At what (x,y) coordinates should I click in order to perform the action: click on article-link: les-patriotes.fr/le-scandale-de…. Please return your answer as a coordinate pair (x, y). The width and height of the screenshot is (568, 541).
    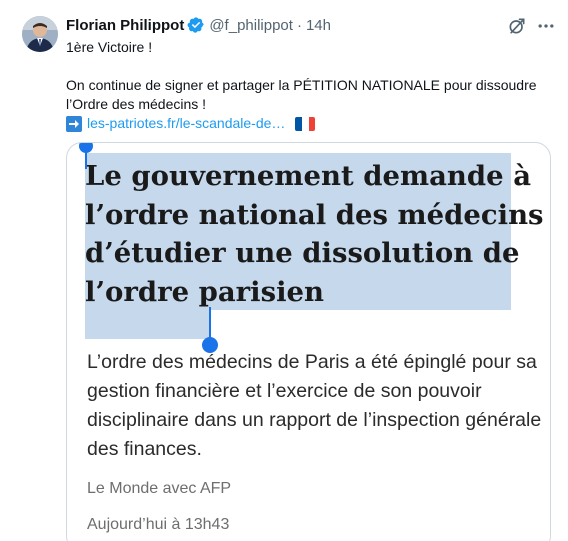
    Looking at the image, I should click on (186, 123).